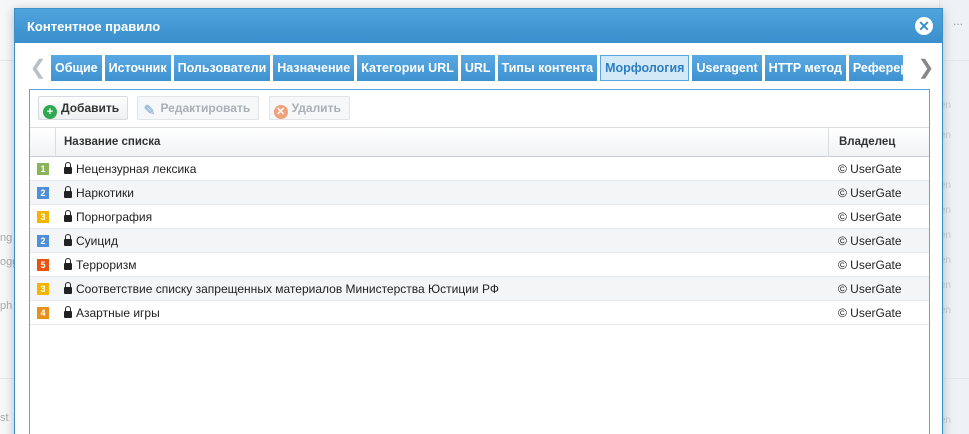 Image resolution: width=969 pixels, height=434 pixels. What do you see at coordinates (6, 306) in the screenshot?
I see `background-text-fragment: ph` at bounding box center [6, 306].